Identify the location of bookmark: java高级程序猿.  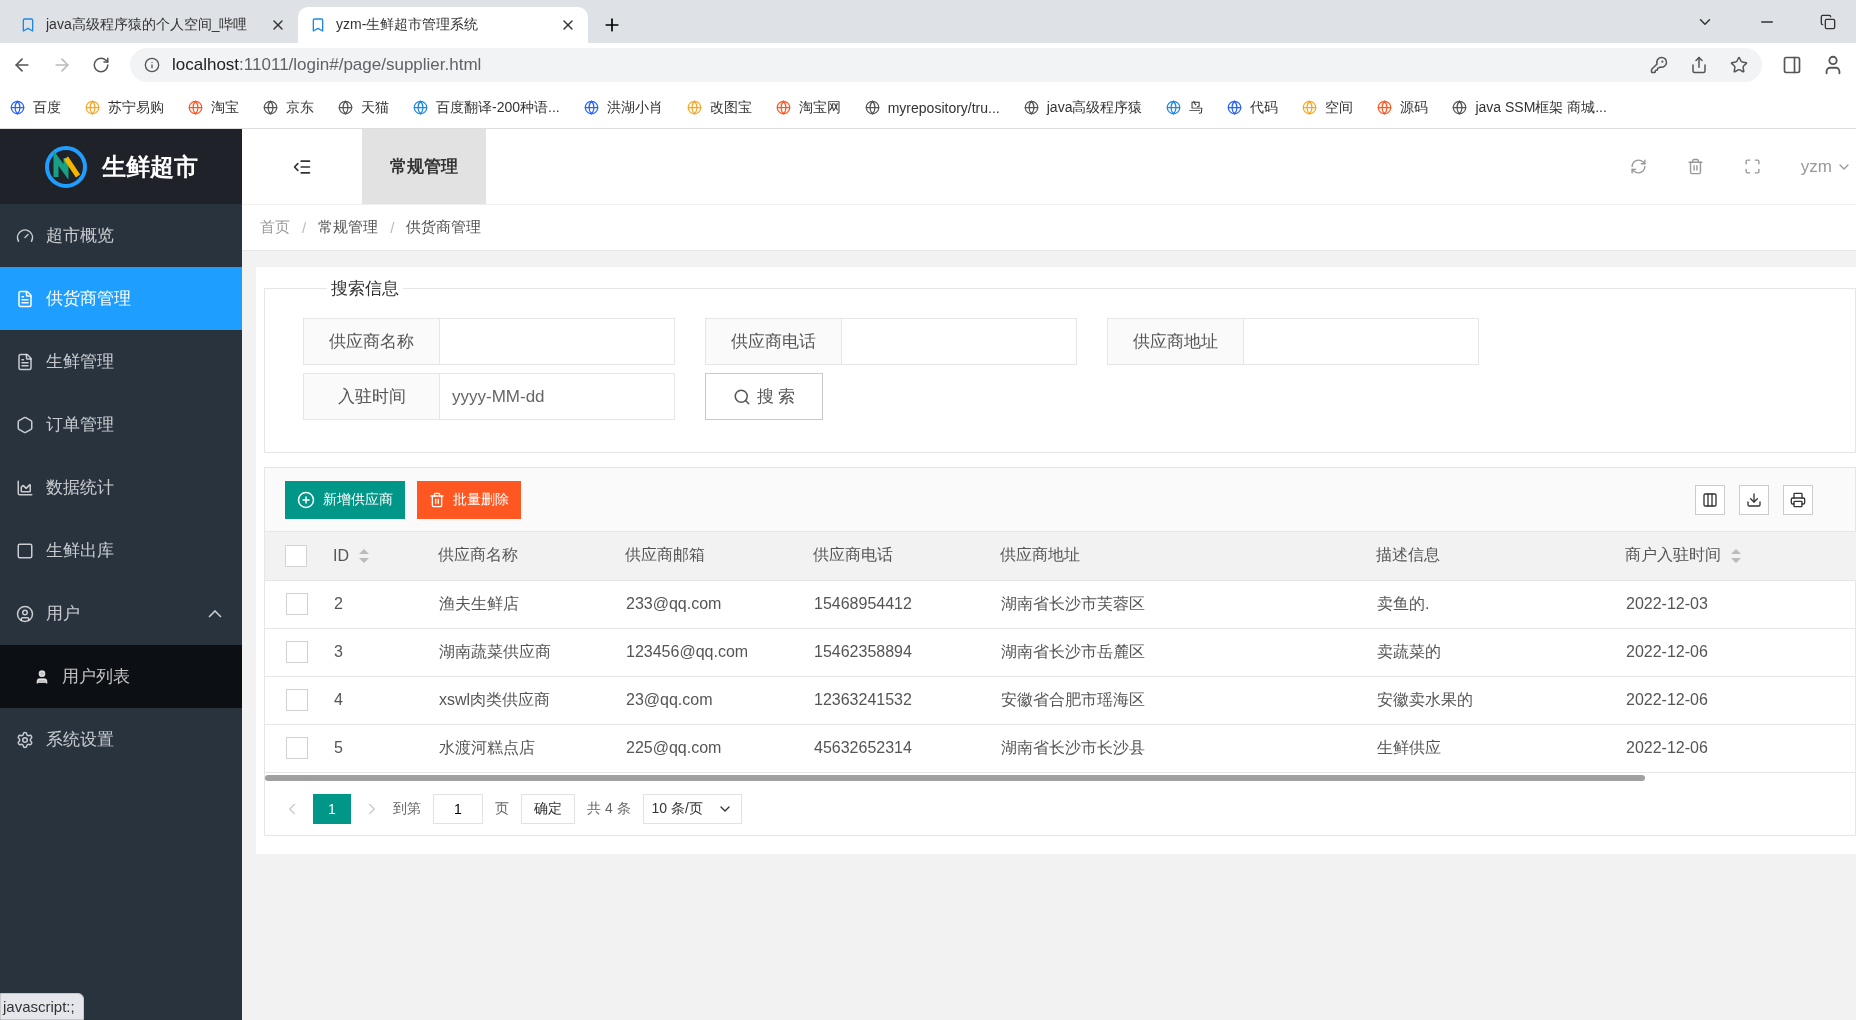
(1083, 107).